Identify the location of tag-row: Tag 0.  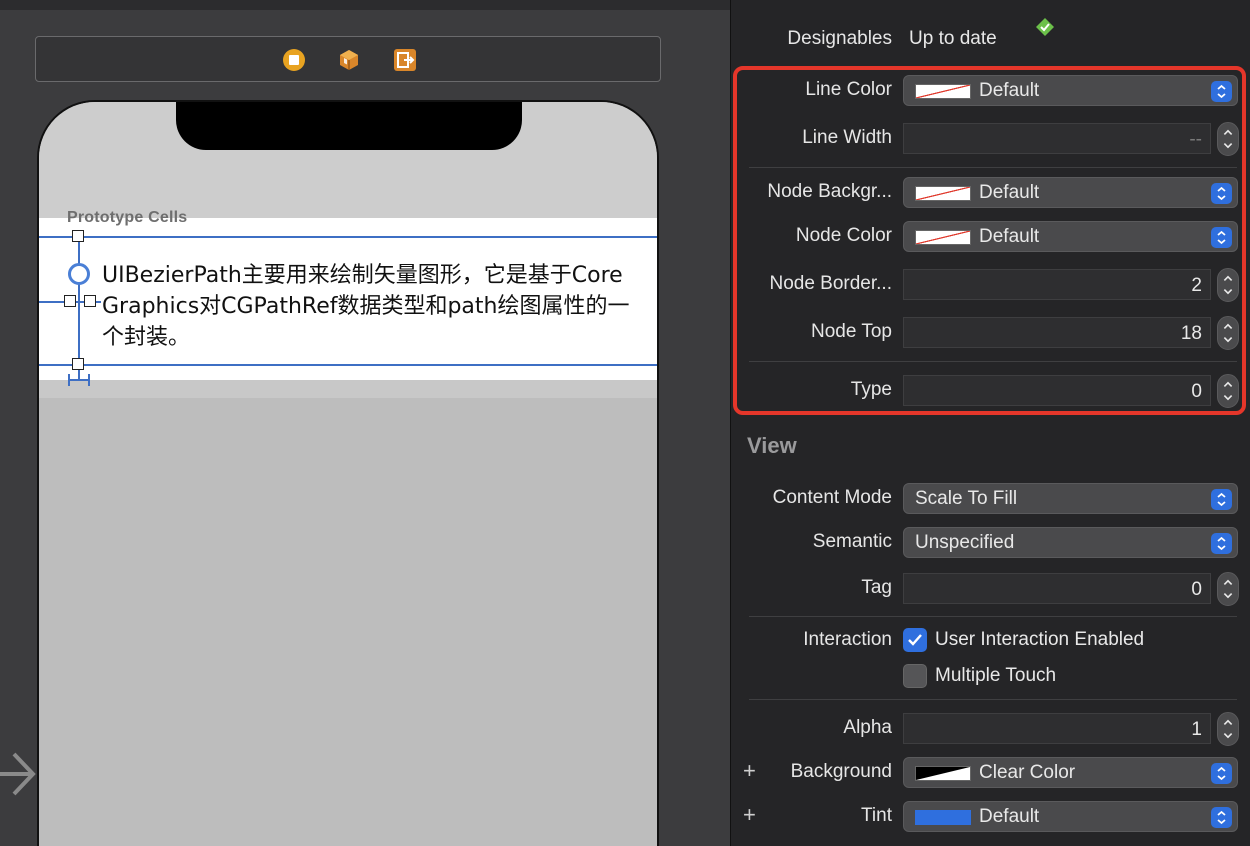
(990, 588).